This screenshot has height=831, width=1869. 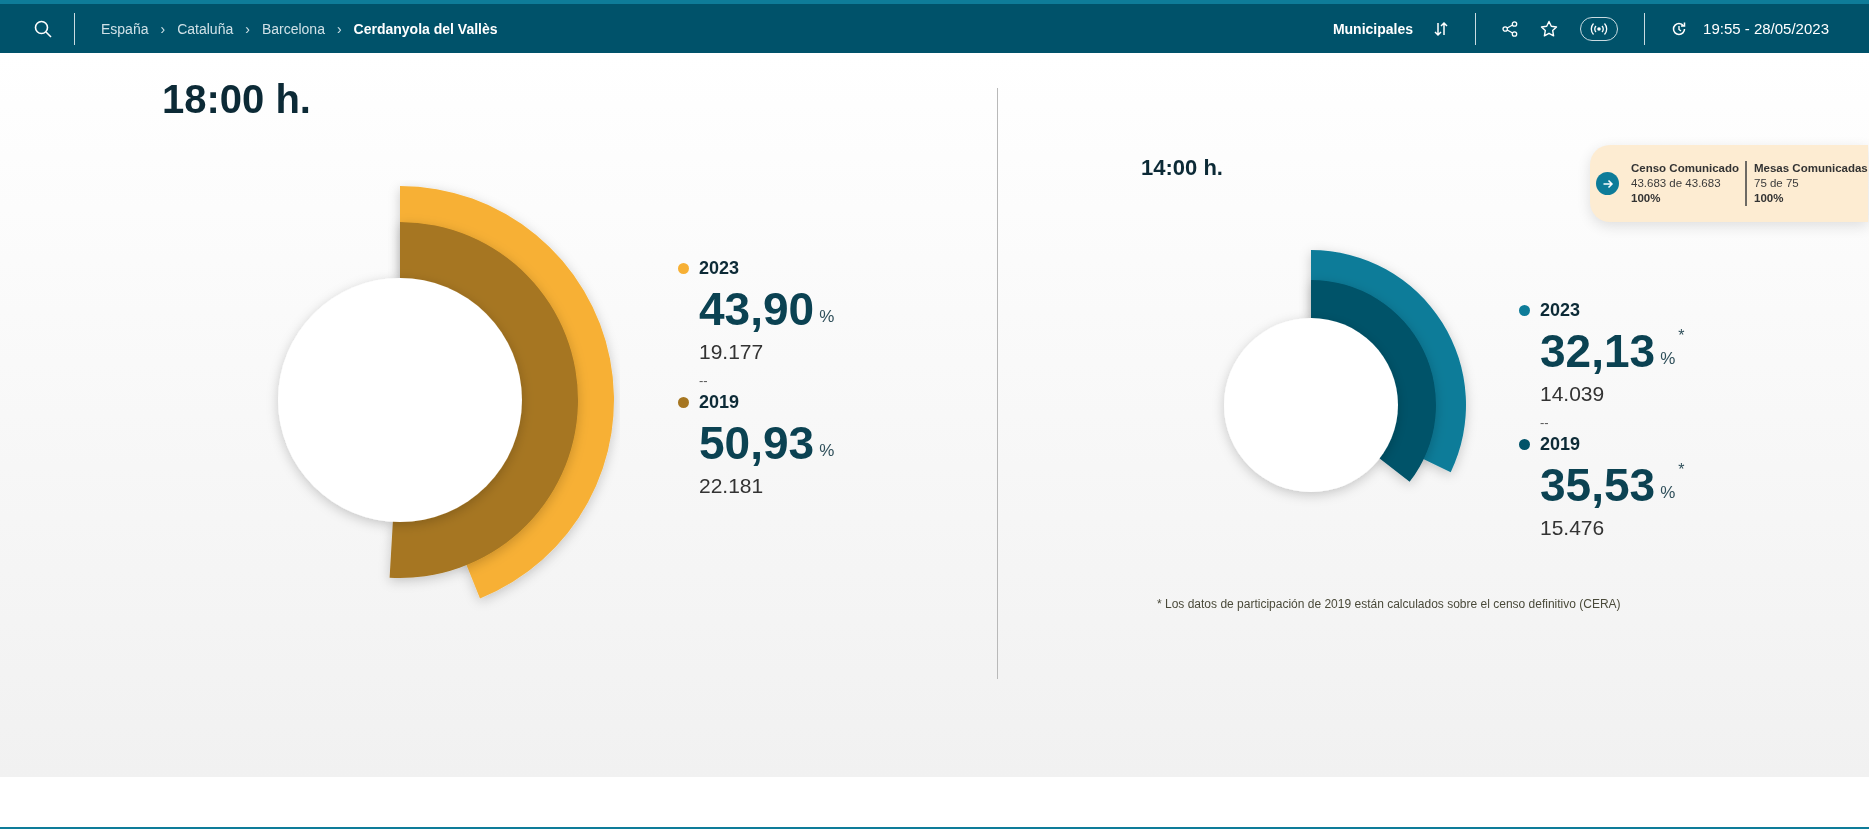 I want to click on broadcast-icon, so click(x=1599, y=28).